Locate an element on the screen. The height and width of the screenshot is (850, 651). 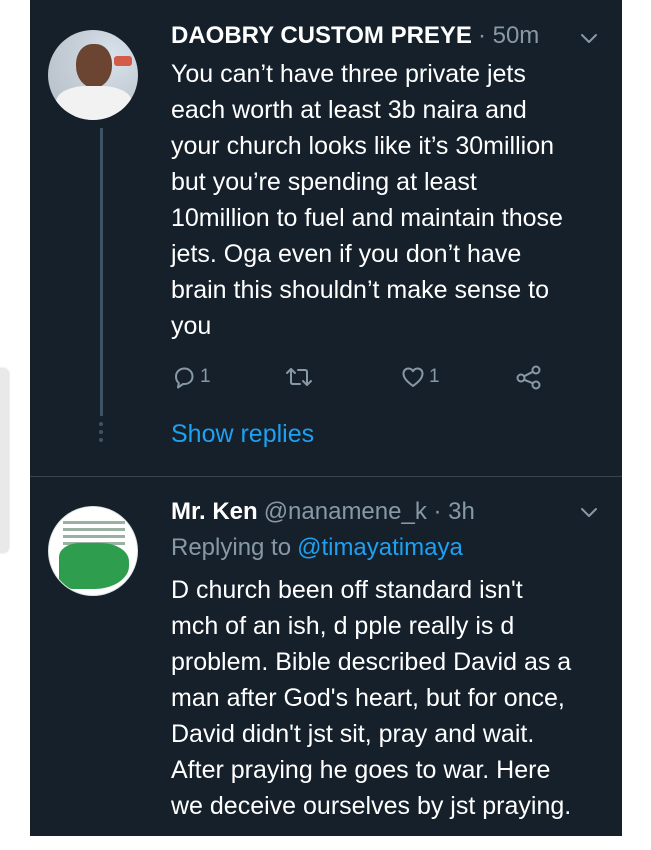
share-button is located at coordinates (529, 377).